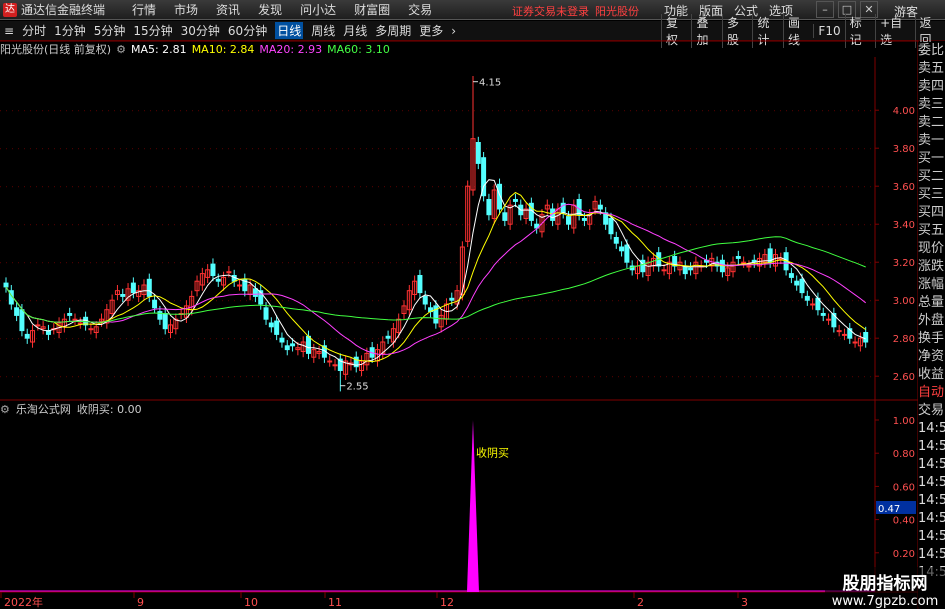 The height and width of the screenshot is (609, 945). Describe the element at coordinates (251, 602) in the screenshot. I see `time-label: 10` at that location.